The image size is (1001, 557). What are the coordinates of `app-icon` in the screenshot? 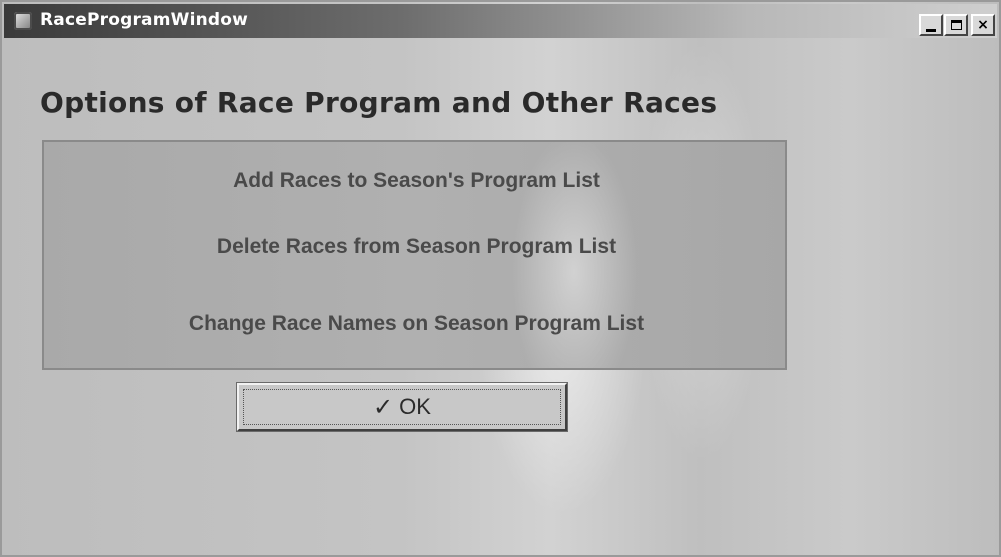 It's located at (23, 21).